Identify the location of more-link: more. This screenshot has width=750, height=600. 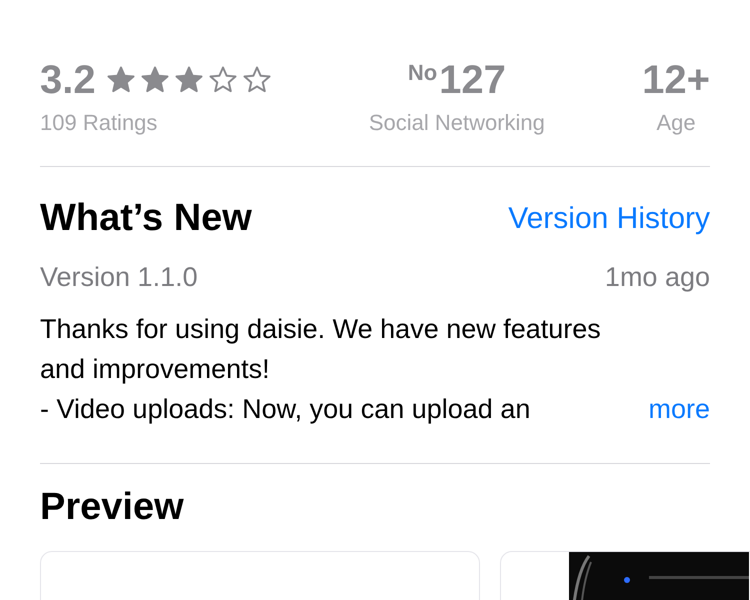
(679, 409).